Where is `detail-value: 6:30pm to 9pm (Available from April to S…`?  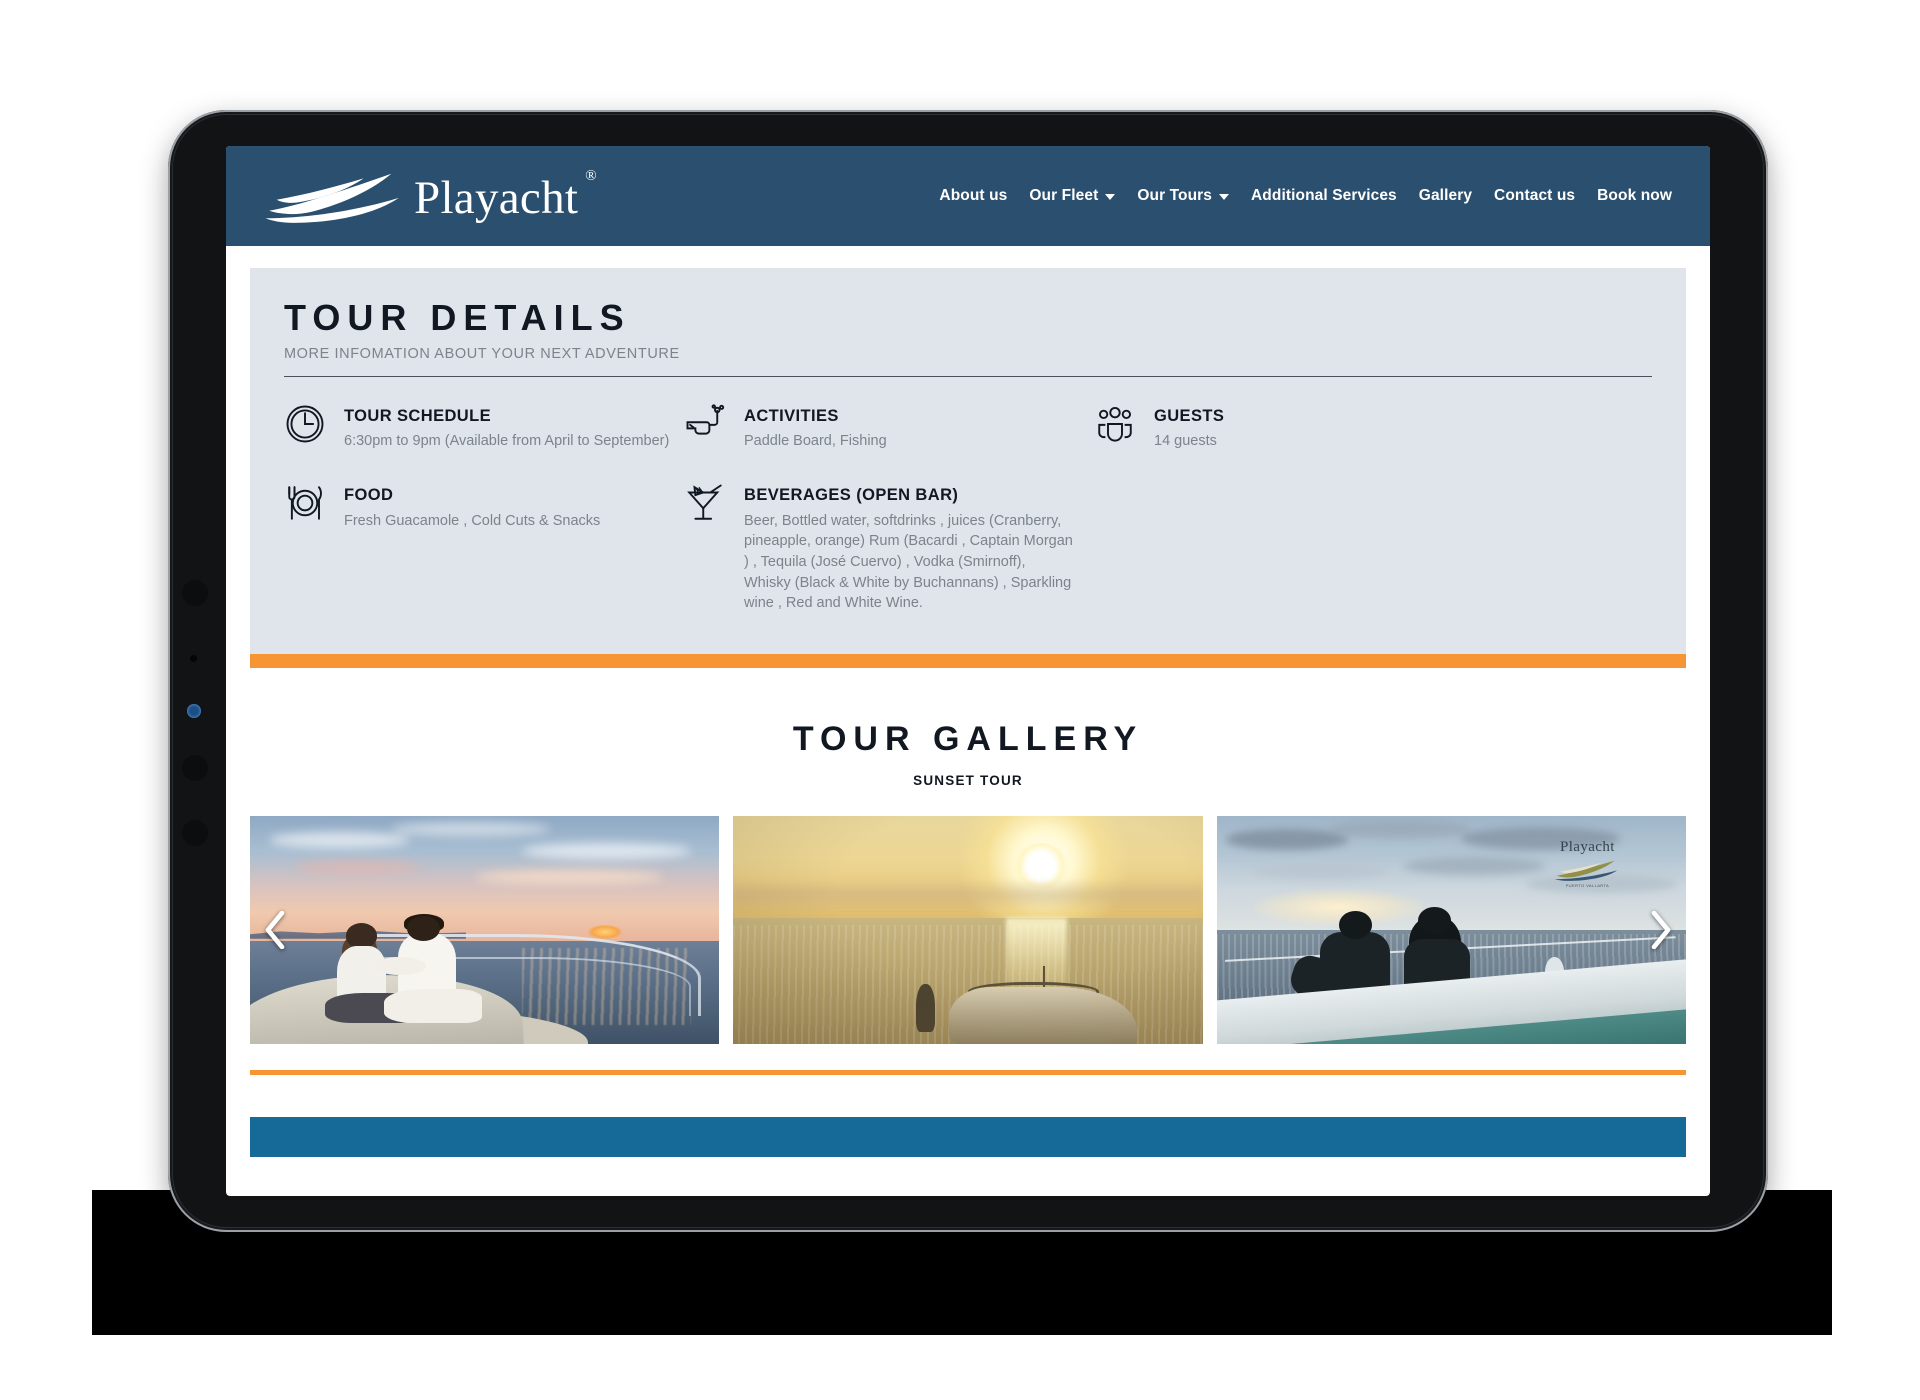 detail-value: 6:30pm to 9pm (Available from April to S… is located at coordinates (507, 441).